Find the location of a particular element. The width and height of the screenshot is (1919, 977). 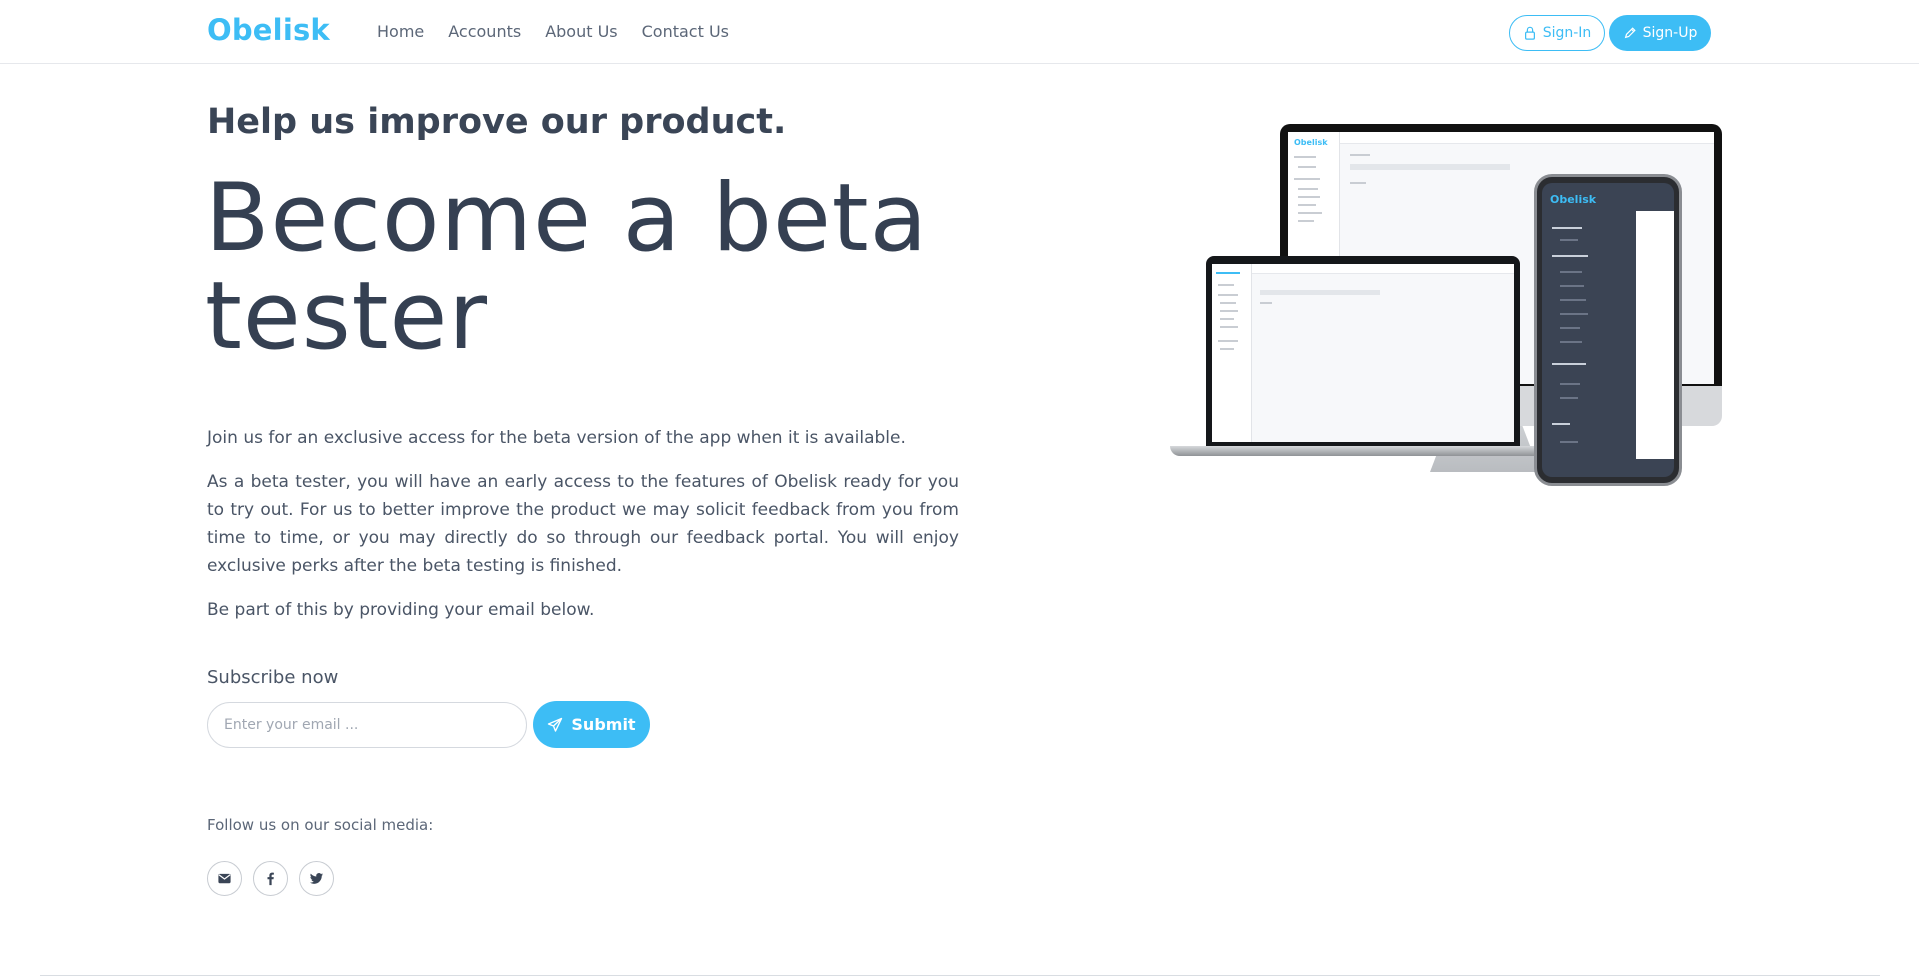

lock-icon is located at coordinates (1529, 33).